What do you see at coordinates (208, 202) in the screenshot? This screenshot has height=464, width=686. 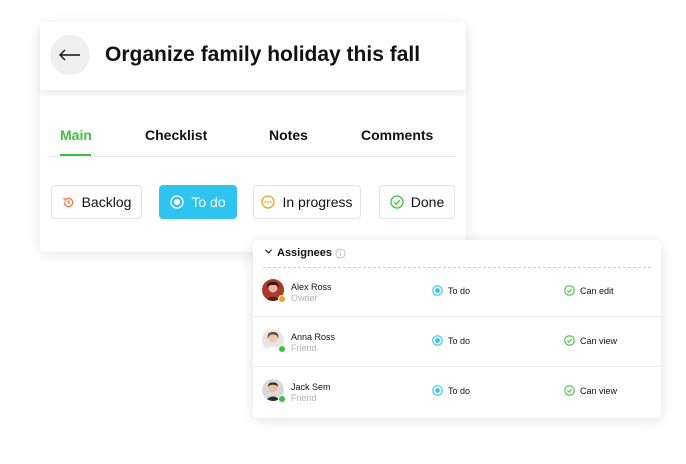 I see `status-label: To do` at bounding box center [208, 202].